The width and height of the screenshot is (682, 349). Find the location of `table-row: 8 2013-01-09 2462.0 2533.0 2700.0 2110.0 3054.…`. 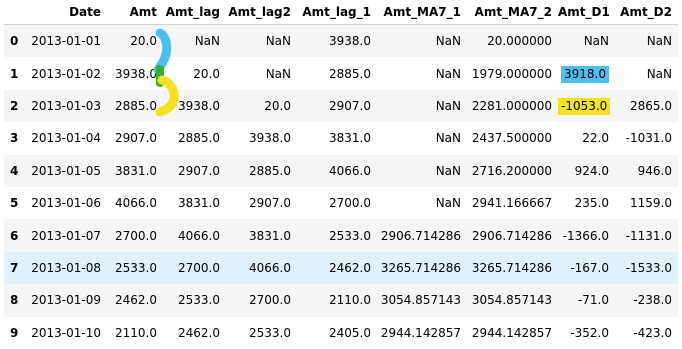

table-row: 8 2013-01-09 2462.0 2533.0 2700.0 2110.0 3054.… is located at coordinates (341, 300).